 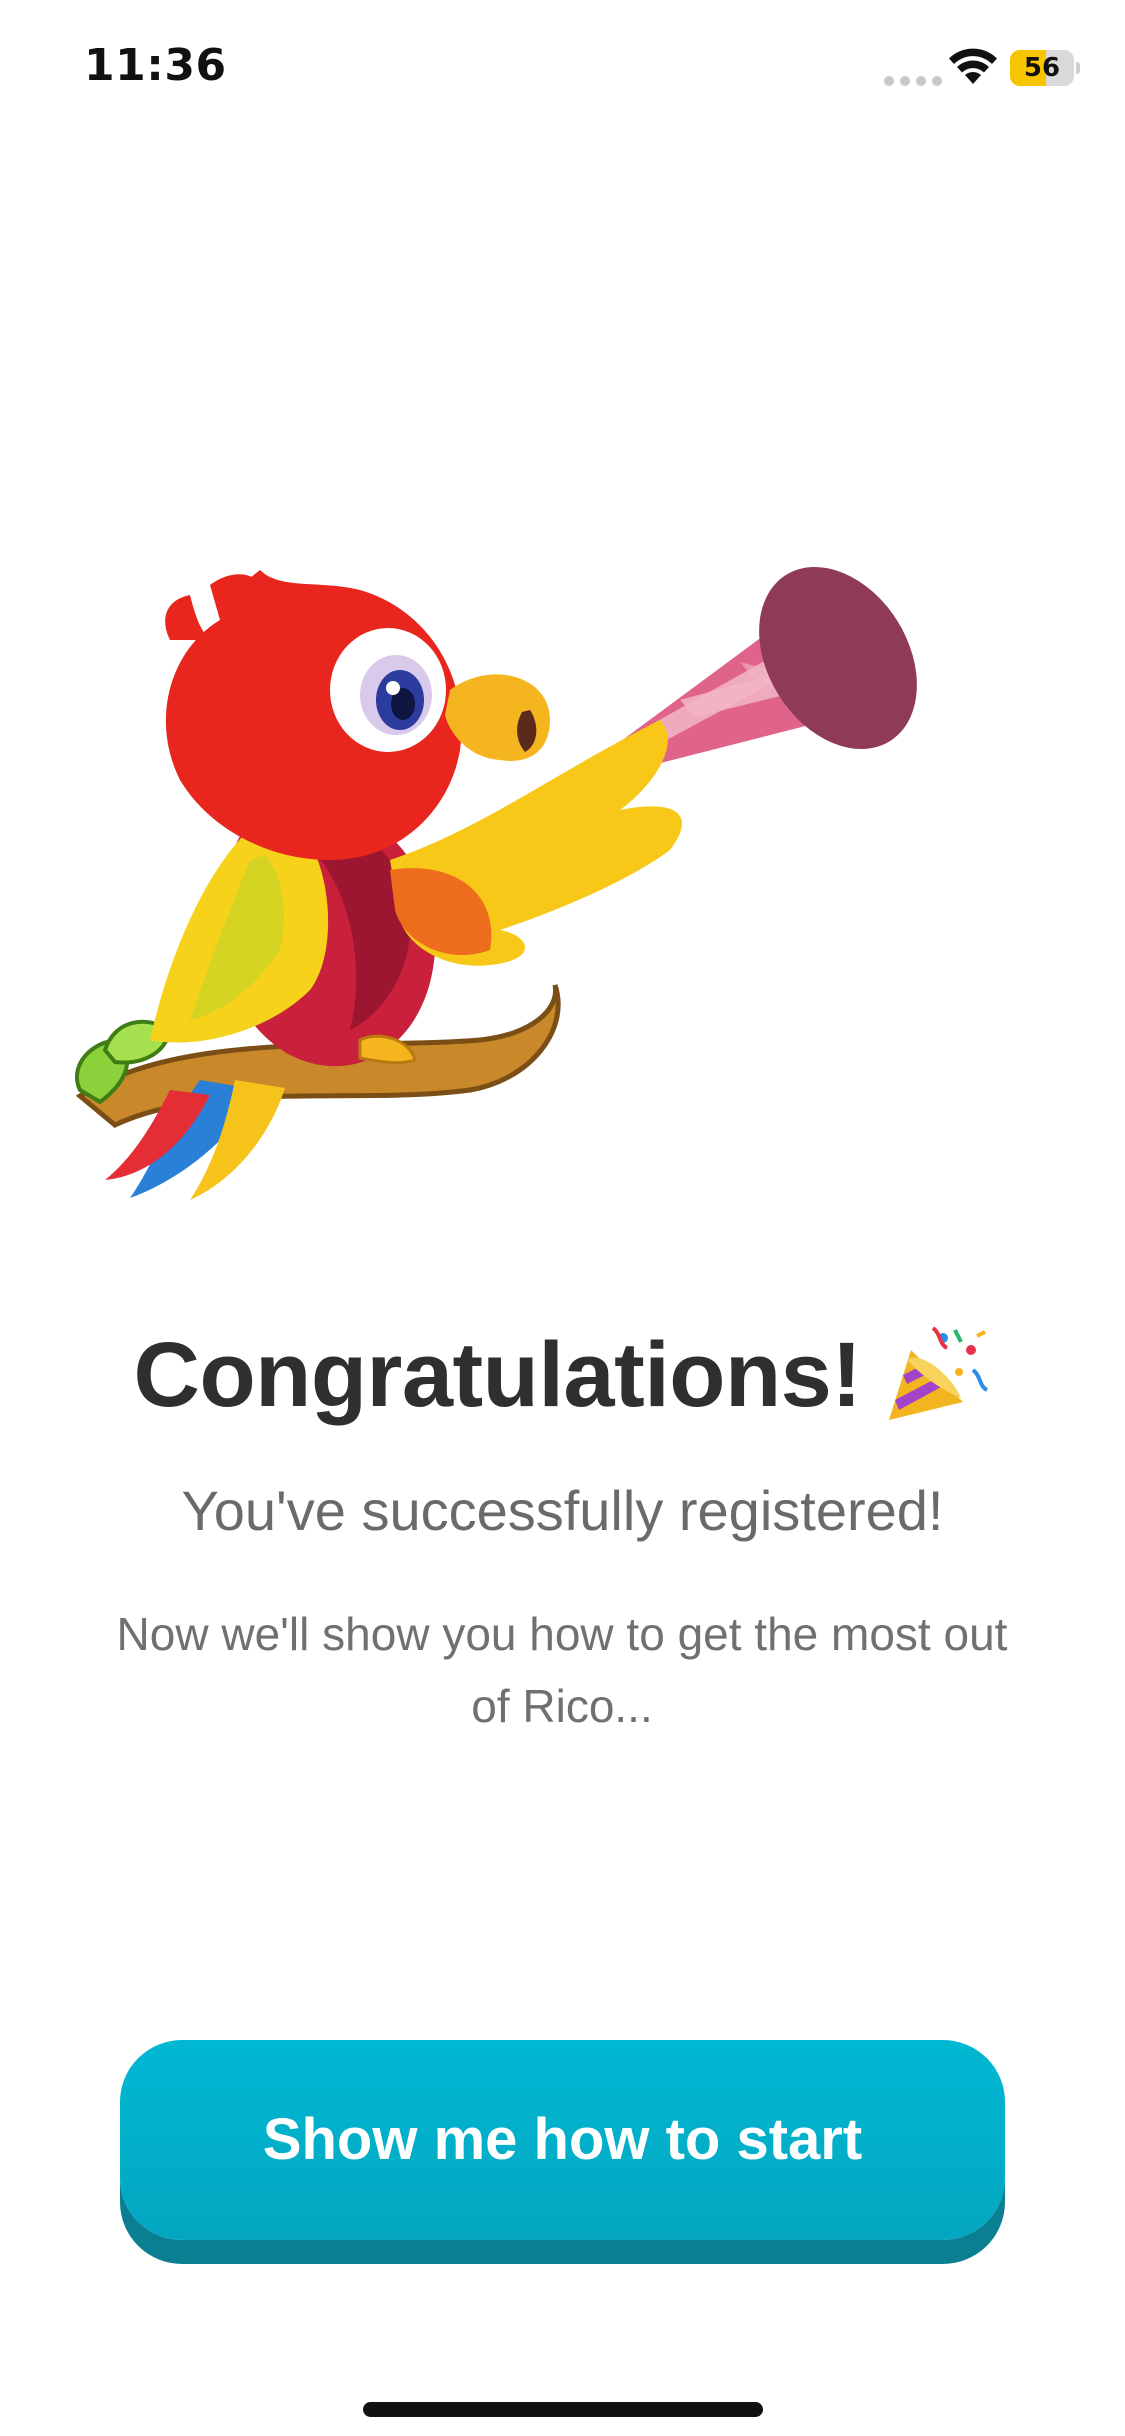 I want to click on status-bar: 11:36 56, so click(x=562, y=70).